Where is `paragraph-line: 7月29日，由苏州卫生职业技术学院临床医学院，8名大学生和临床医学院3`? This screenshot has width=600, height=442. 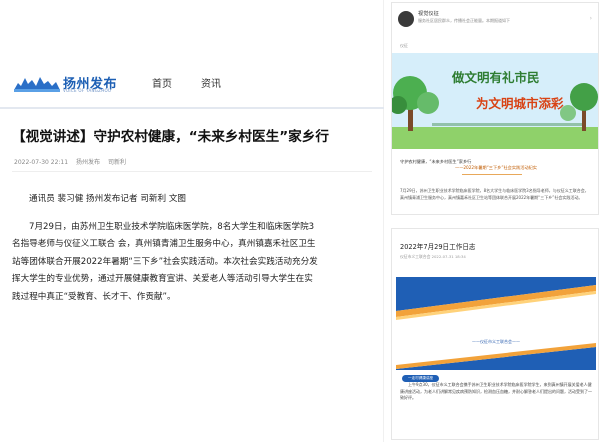
paragraph-line: 7月29日，由苏州卫生职业技术学院临床医学院，8名大学生和临床医学院3 is located at coordinates (172, 227).